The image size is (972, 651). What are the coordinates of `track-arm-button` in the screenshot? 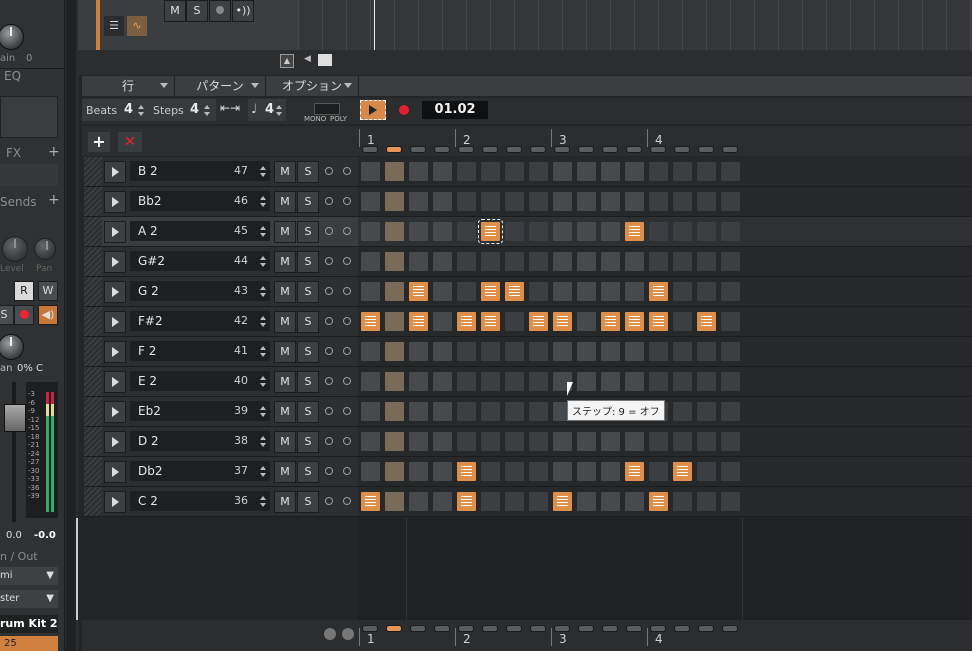 It's located at (220, 11).